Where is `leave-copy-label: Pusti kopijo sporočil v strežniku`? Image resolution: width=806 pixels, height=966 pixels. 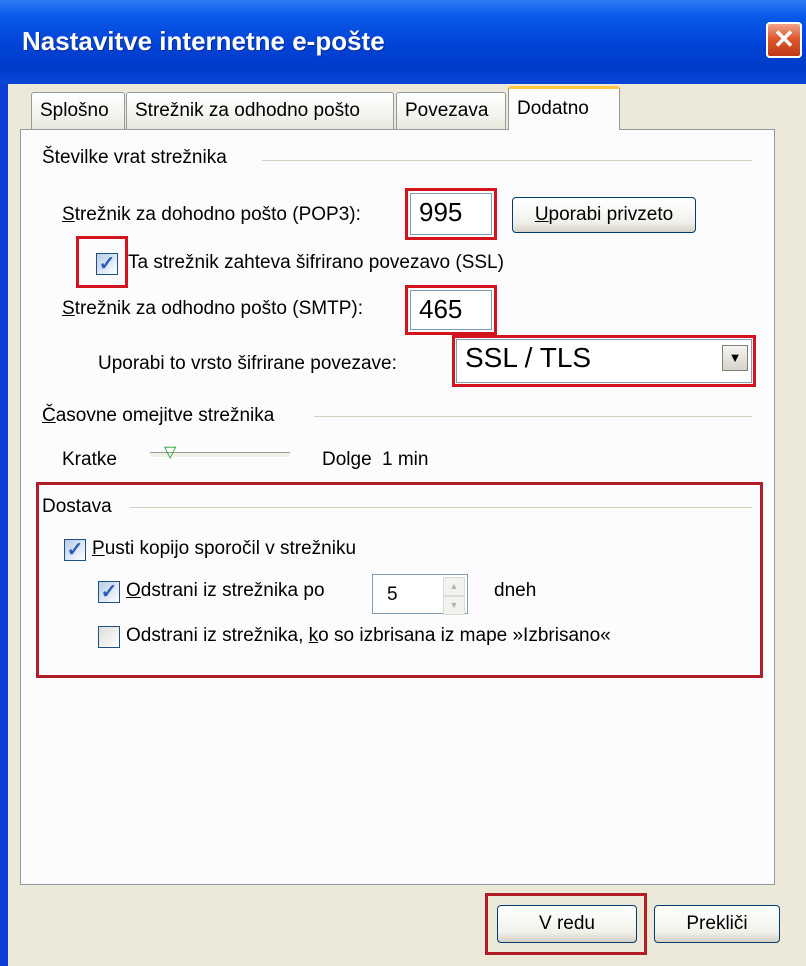 leave-copy-label: Pusti kopijo sporočil v strežniku is located at coordinates (224, 548).